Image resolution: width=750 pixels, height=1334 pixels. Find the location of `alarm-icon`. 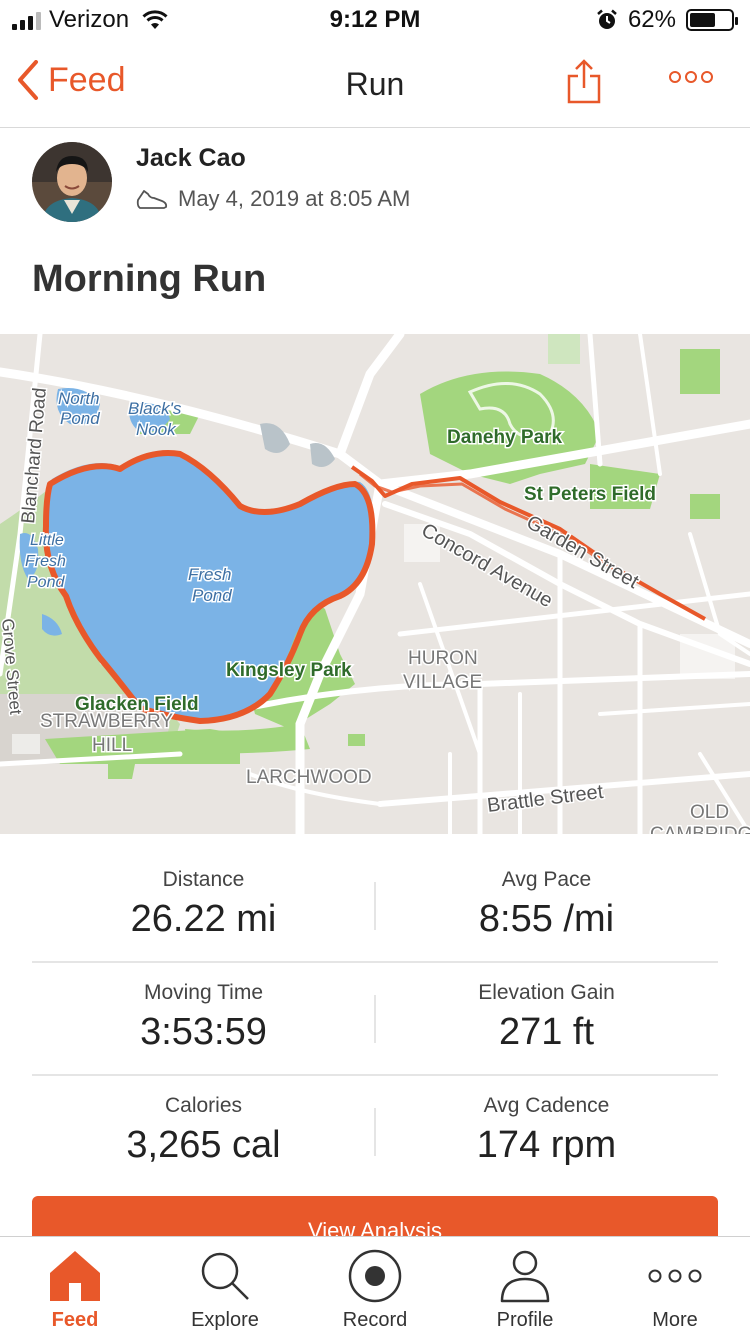

alarm-icon is located at coordinates (607, 19).